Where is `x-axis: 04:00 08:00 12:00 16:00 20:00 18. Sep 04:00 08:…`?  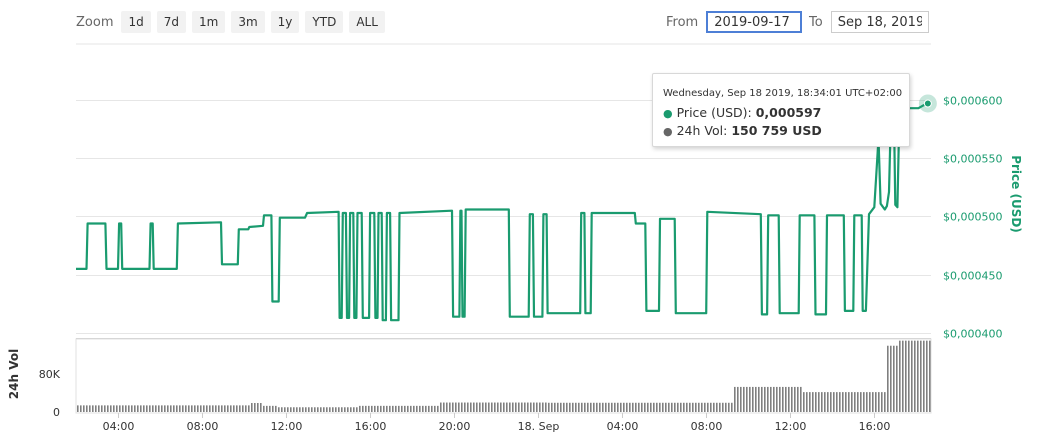
x-axis: 04:00 08:00 12:00 16:00 20:00 18. Sep 04:00 08:… is located at coordinates (497, 423).